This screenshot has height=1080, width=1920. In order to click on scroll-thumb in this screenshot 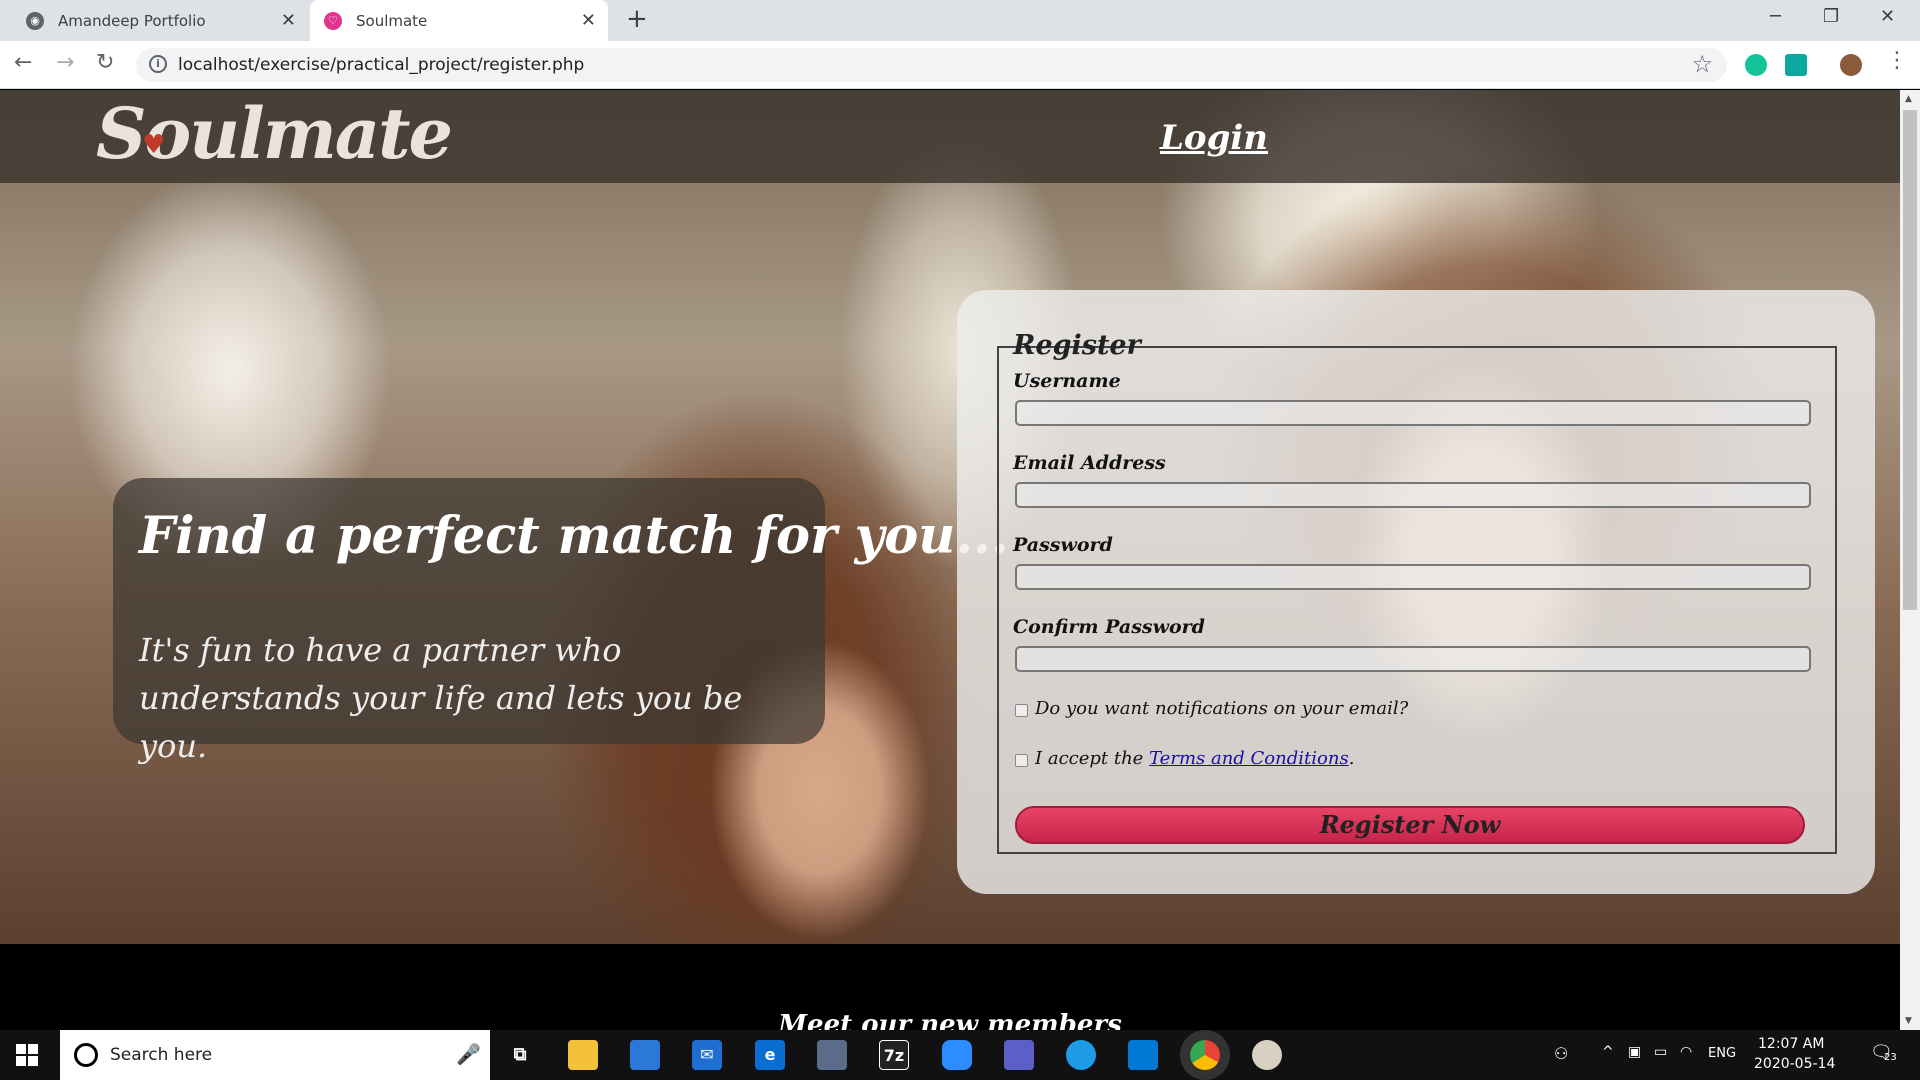, I will do `click(1910, 360)`.